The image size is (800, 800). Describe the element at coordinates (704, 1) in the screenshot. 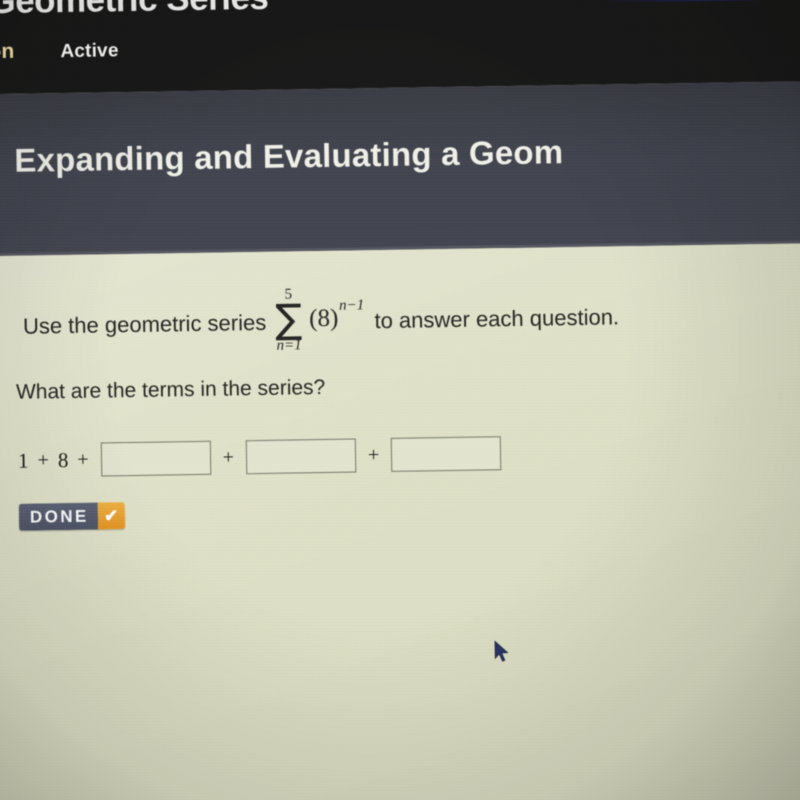

I see `navy-accent-strip` at that location.